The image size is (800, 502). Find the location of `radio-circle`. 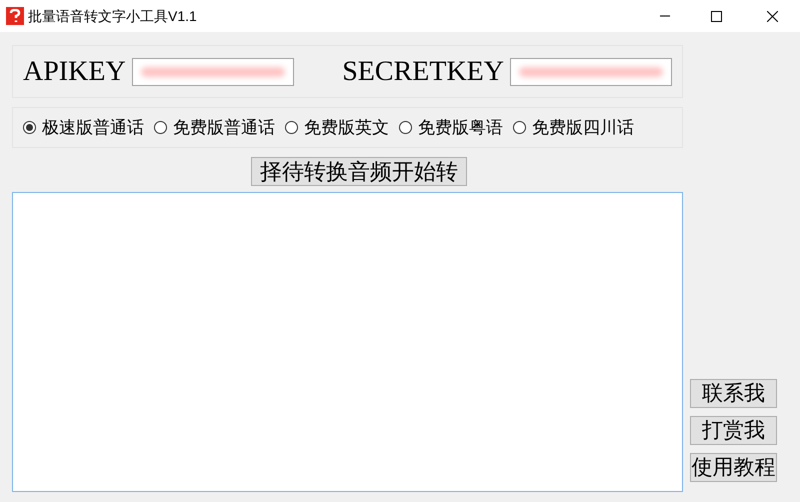

radio-circle is located at coordinates (29, 127).